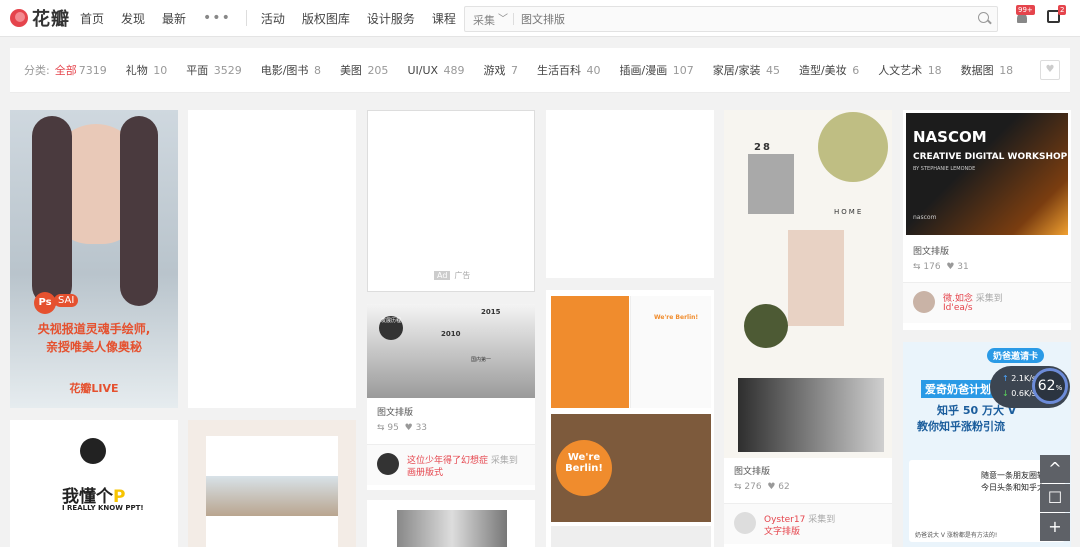  I want to click on feedback-button: ☐, so click(1055, 498).